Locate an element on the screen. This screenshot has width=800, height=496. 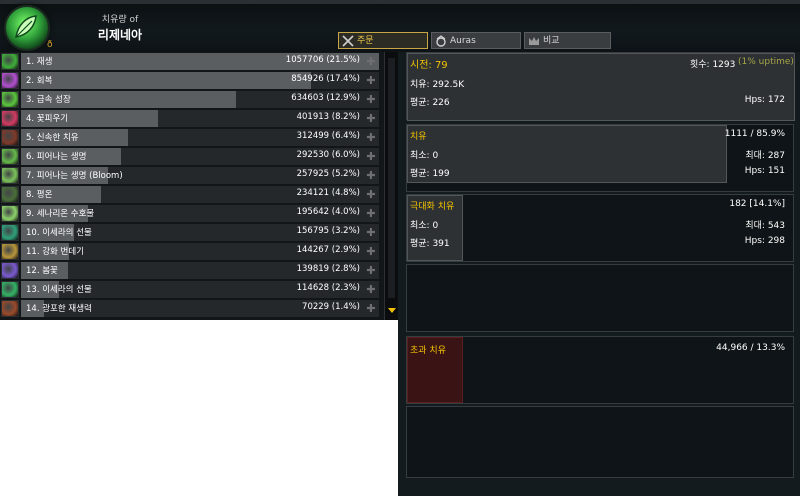
spell-row: 6. 피어나는 생명 292530 (6.0%) ✚ is located at coordinates (192, 156).